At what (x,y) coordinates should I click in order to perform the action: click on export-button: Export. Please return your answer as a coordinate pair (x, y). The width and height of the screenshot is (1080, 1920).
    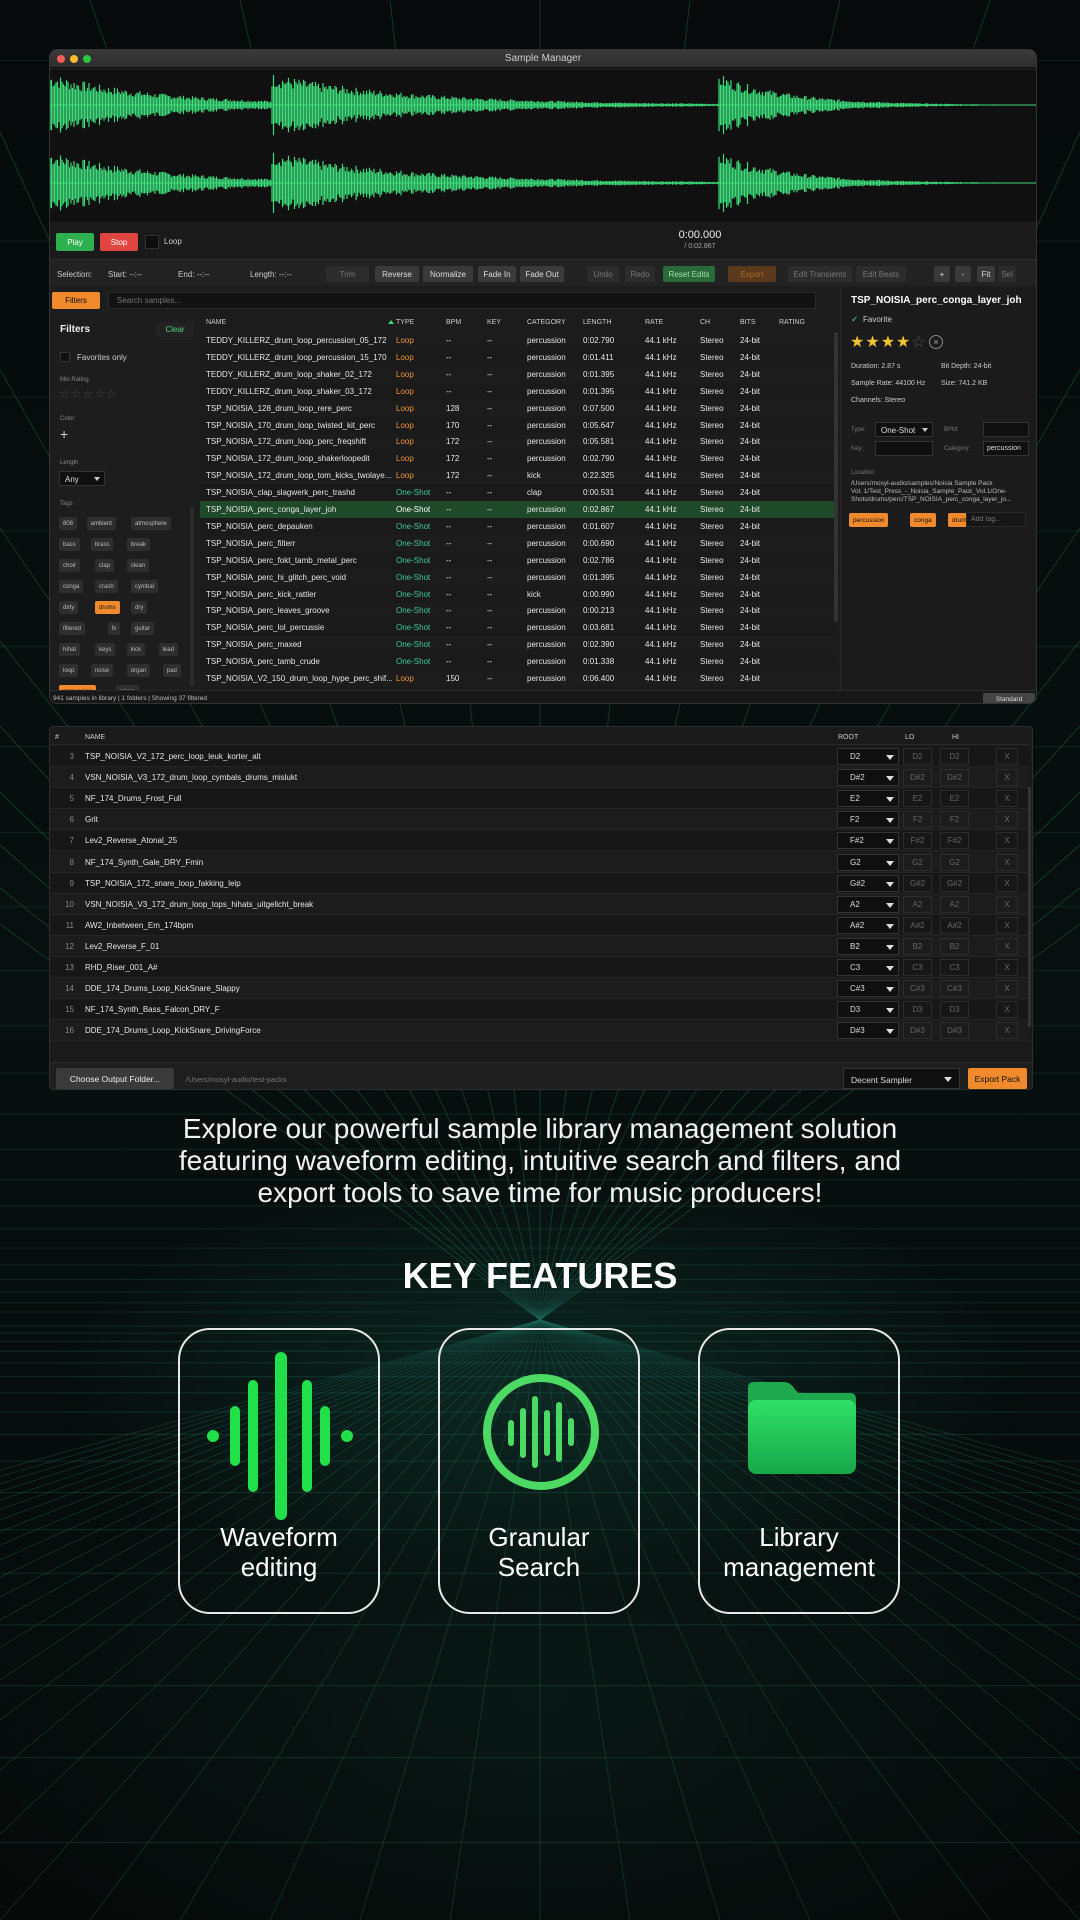
    Looking at the image, I should click on (752, 274).